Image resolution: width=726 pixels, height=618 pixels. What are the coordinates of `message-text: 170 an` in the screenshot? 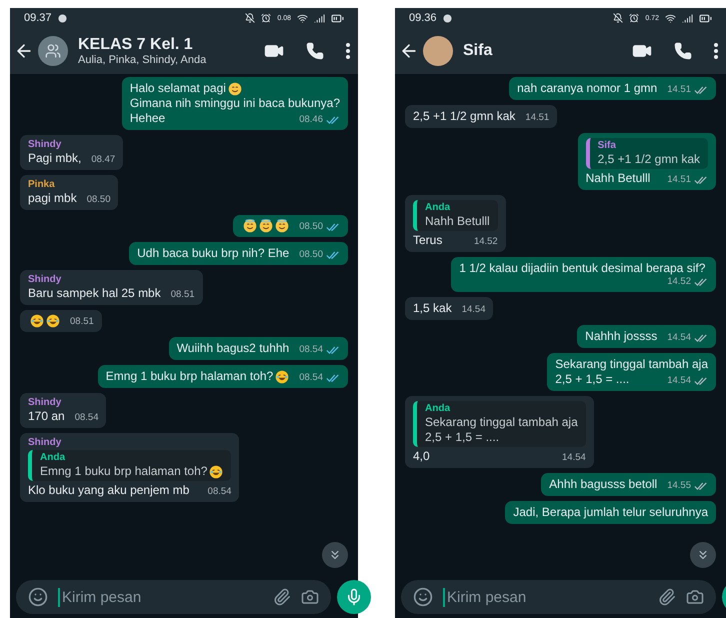 It's located at (46, 416).